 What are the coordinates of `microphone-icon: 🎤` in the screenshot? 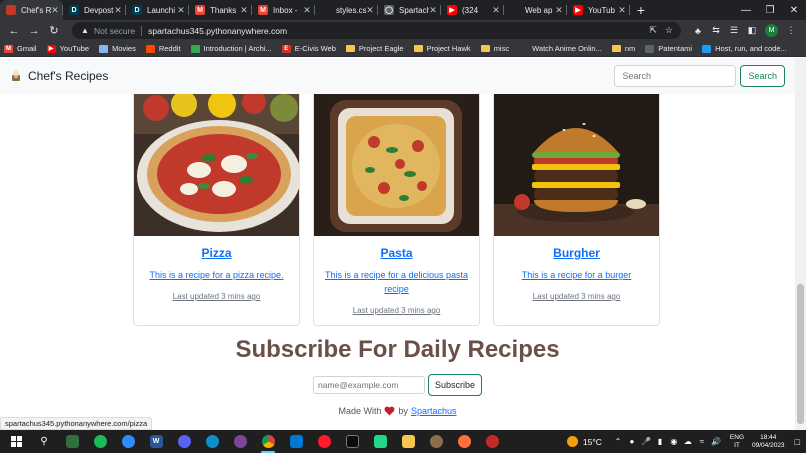 It's located at (646, 441).